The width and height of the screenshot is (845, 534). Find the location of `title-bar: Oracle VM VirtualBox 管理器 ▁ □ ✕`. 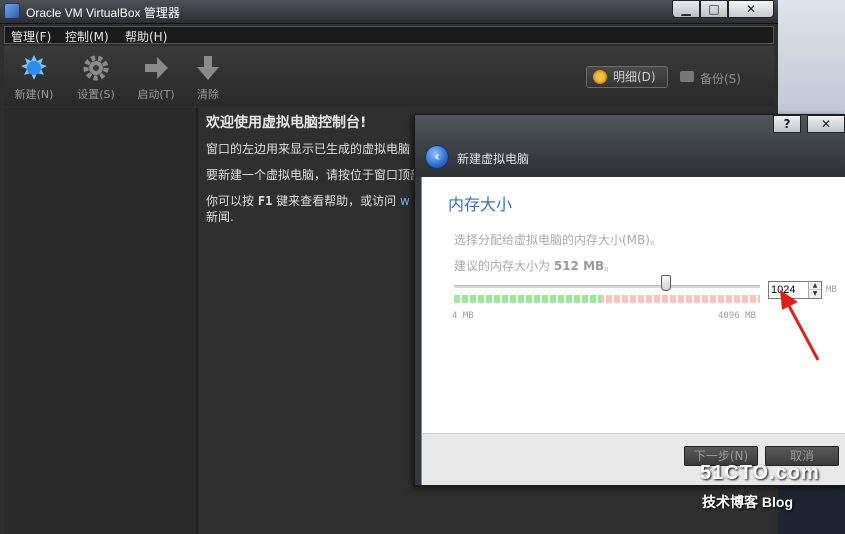

title-bar: Oracle VM VirtualBox 管理器 ▁ □ ✕ is located at coordinates (389, 12).